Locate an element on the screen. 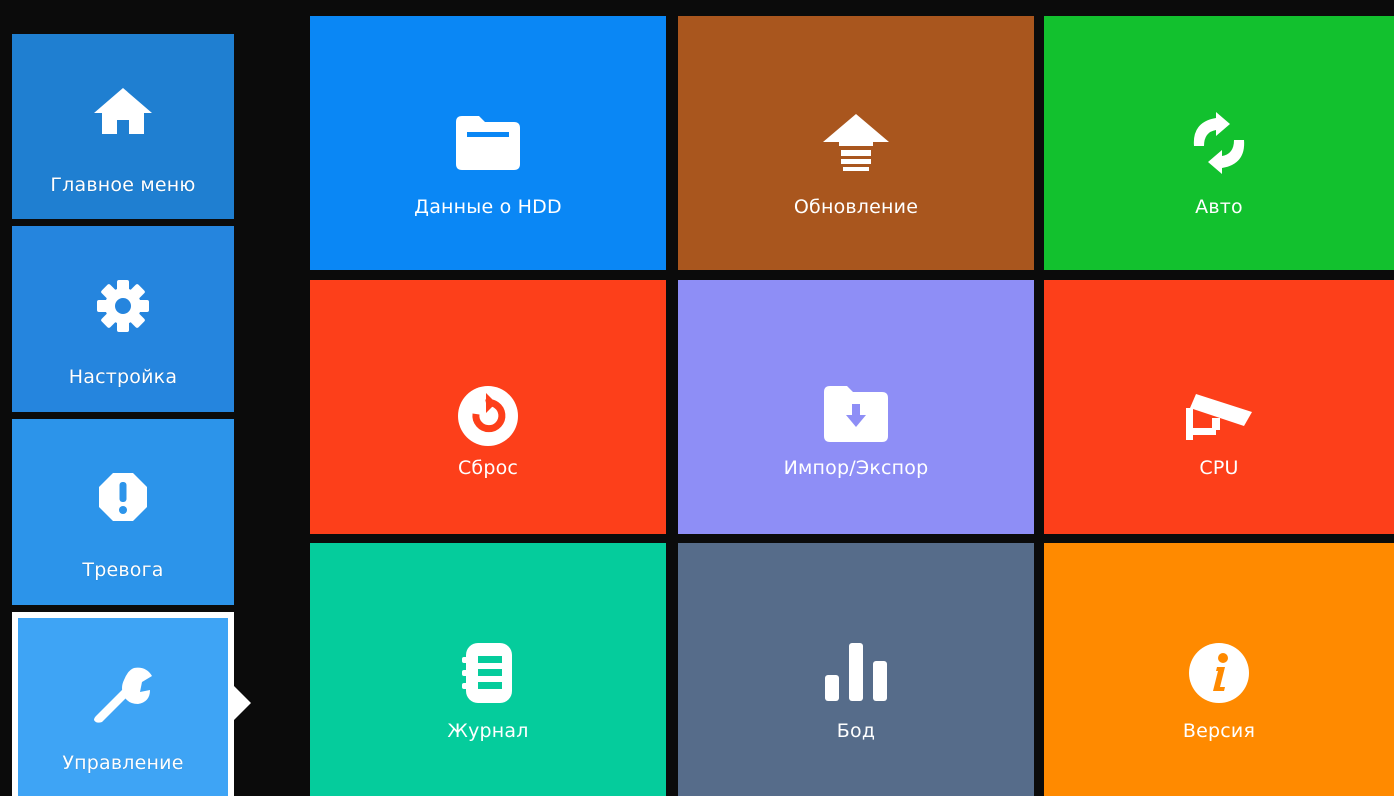  sidebar-item-label: Тревога is located at coordinates (123, 570).